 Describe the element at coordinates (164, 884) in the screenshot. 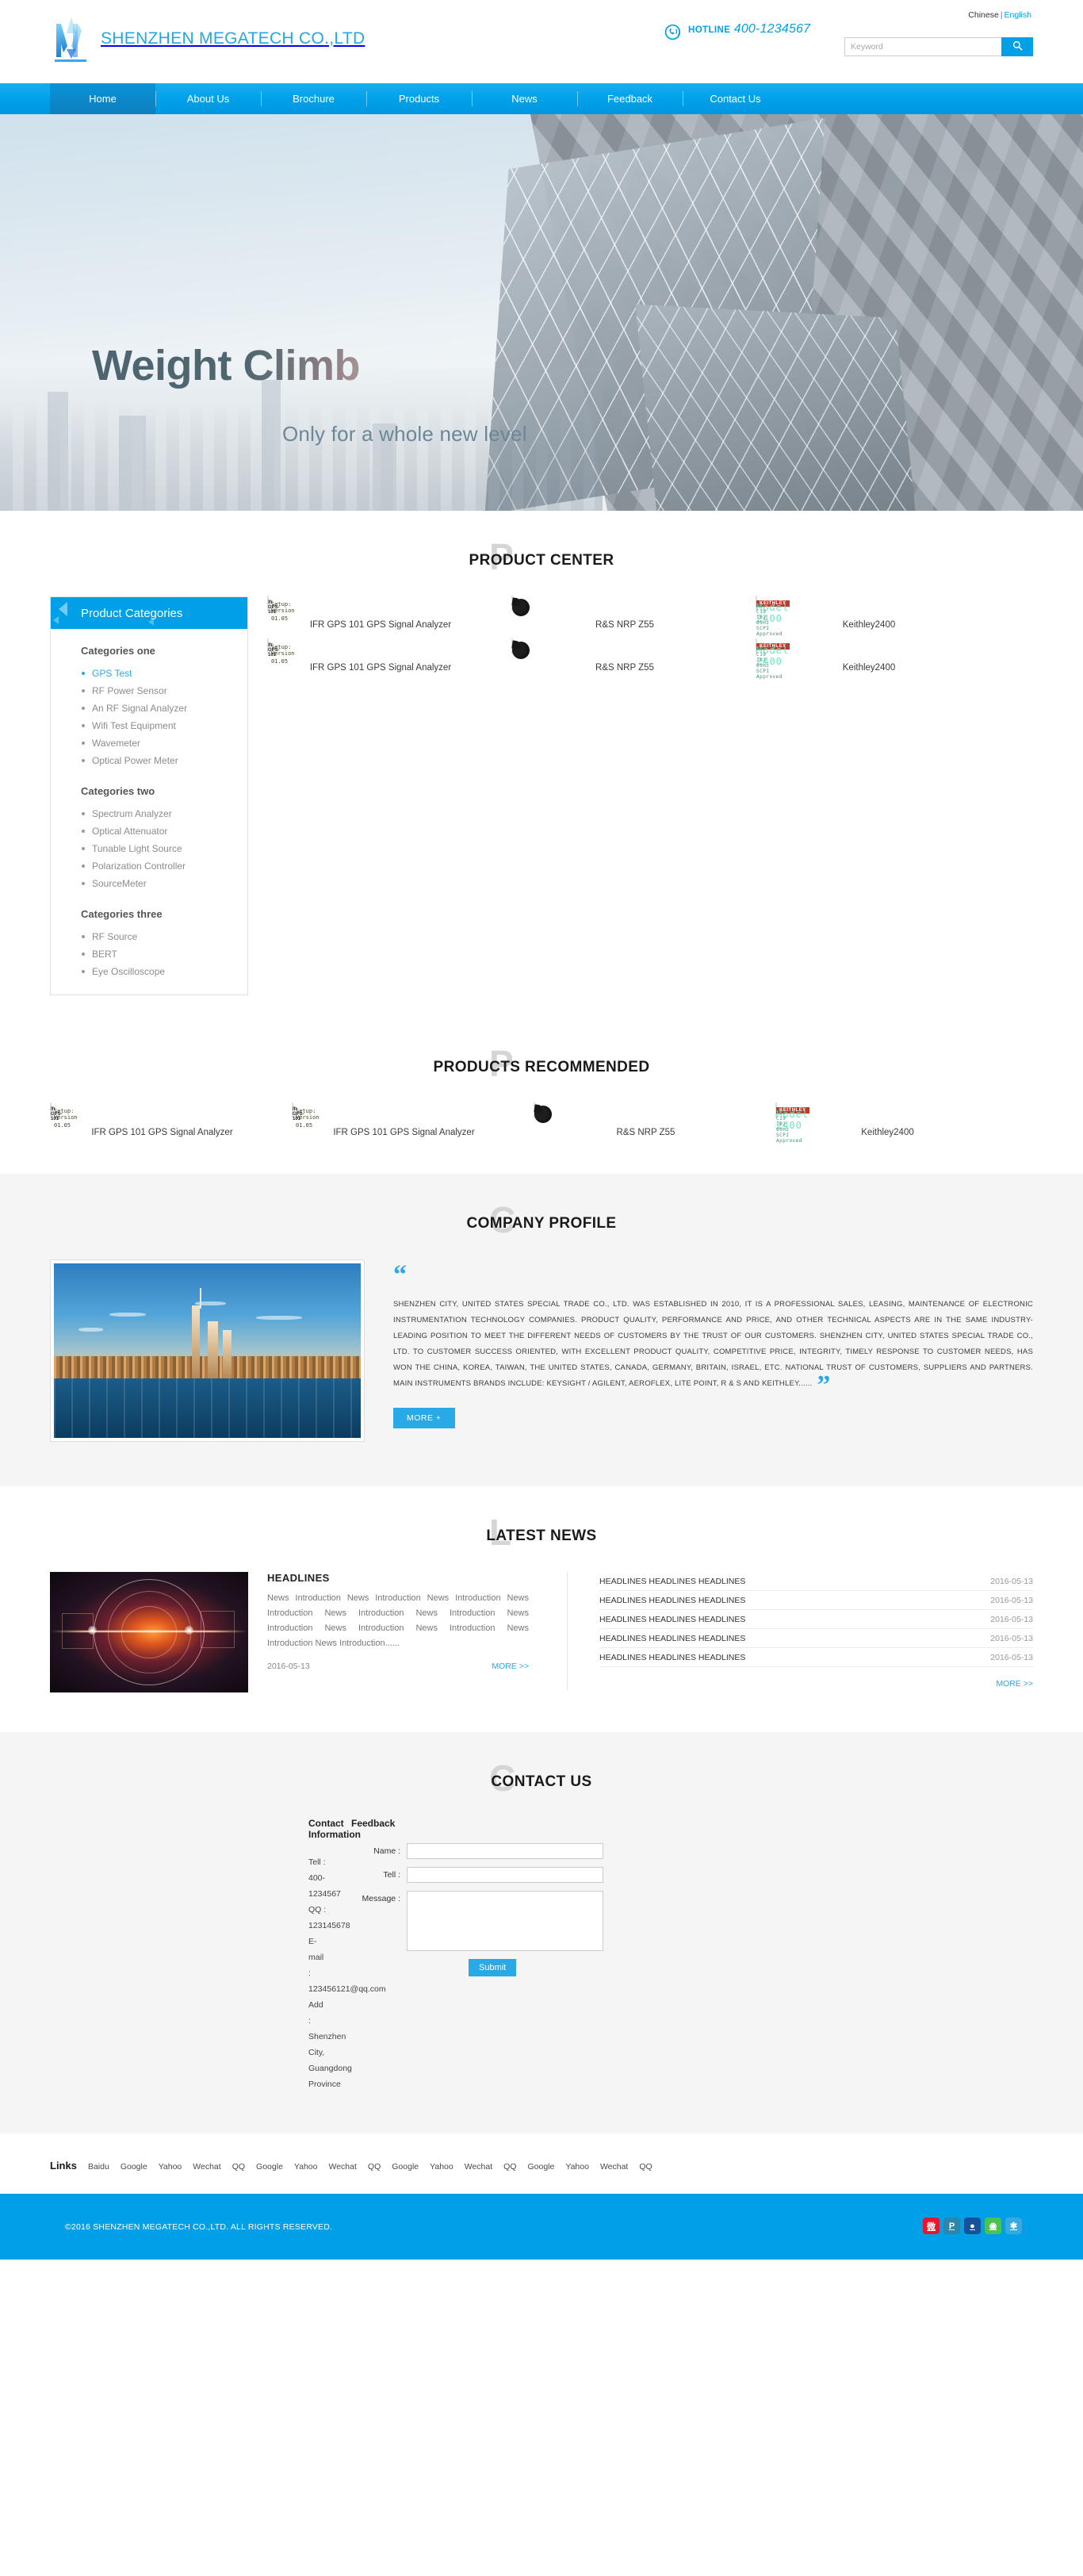

I see `category-item-sourcemeter: SourceMeter` at that location.